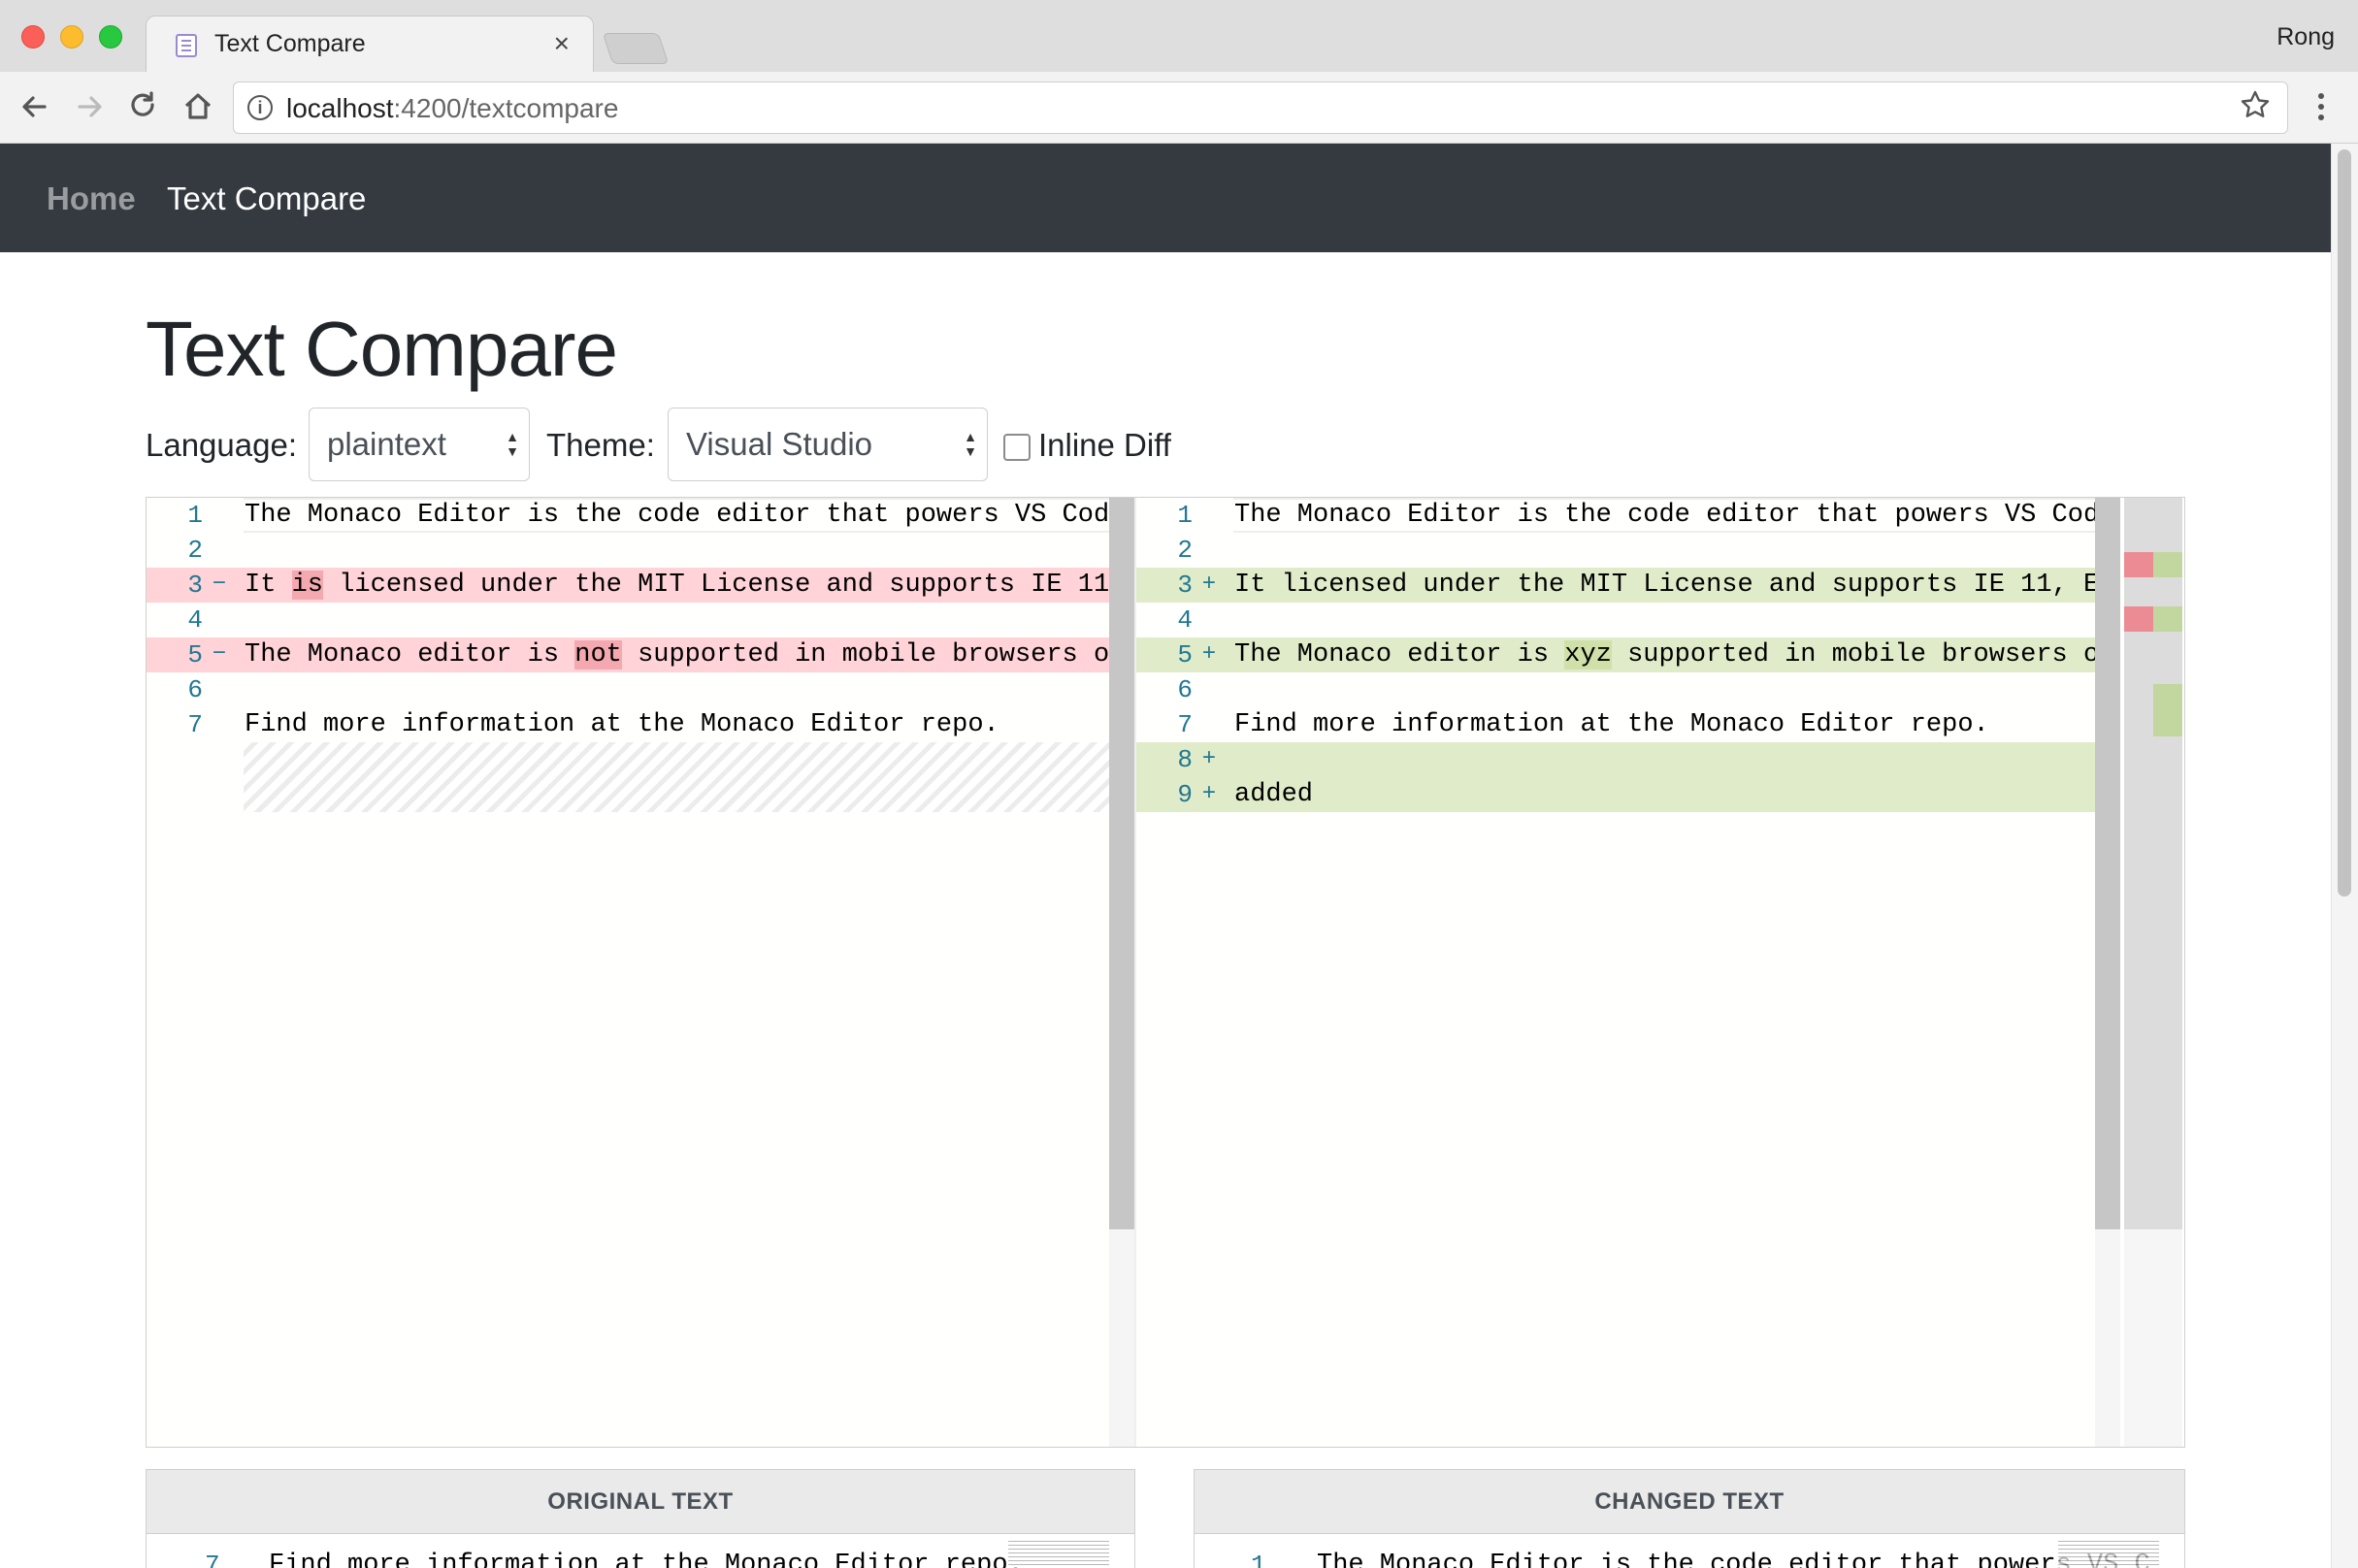 The height and width of the screenshot is (1568, 2358). Describe the element at coordinates (2344, 523) in the screenshot. I see `page-scrollbar-thumb` at that location.